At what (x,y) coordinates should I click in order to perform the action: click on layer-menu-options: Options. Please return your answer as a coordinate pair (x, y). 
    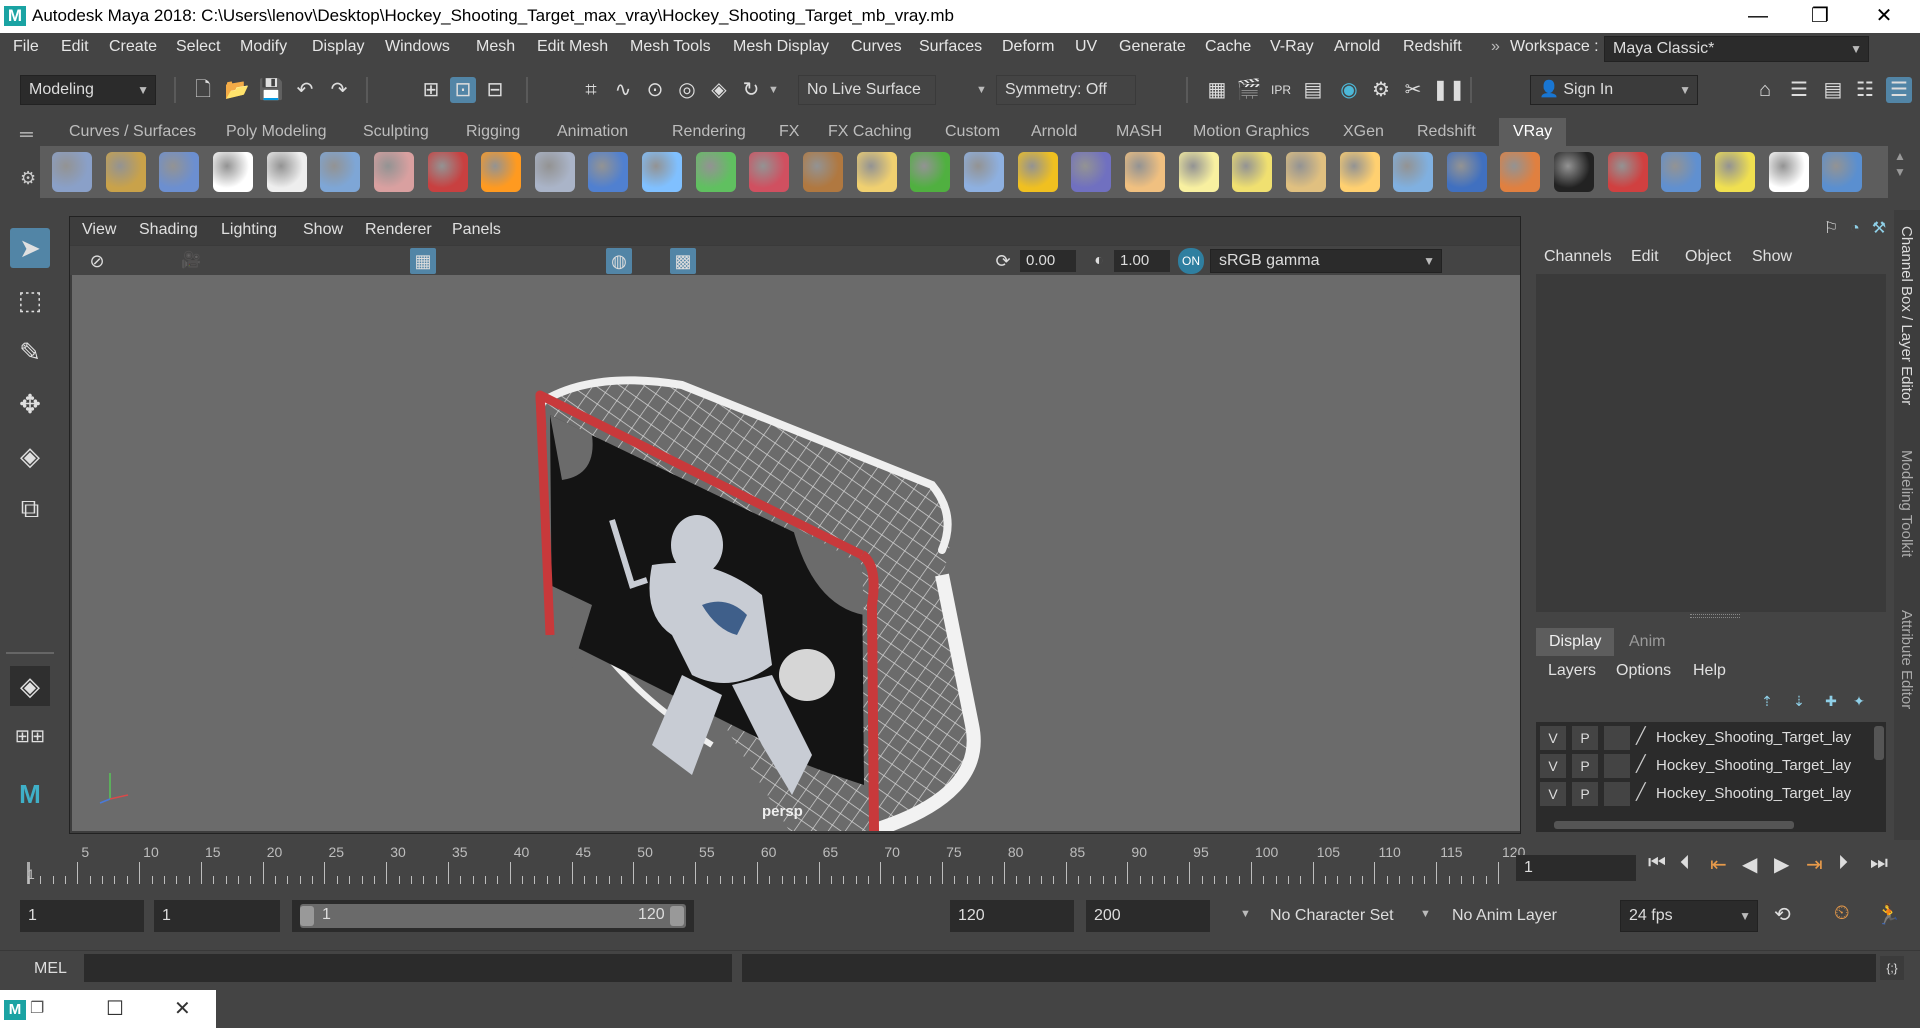
    Looking at the image, I should click on (1643, 671).